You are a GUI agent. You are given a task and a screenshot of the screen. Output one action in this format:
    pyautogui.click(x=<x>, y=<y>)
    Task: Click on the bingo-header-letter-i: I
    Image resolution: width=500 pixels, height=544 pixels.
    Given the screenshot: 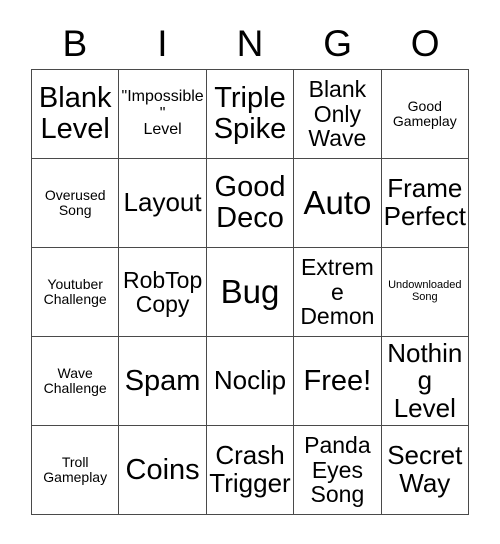 What is the action you would take?
    pyautogui.click(x=162, y=43)
    